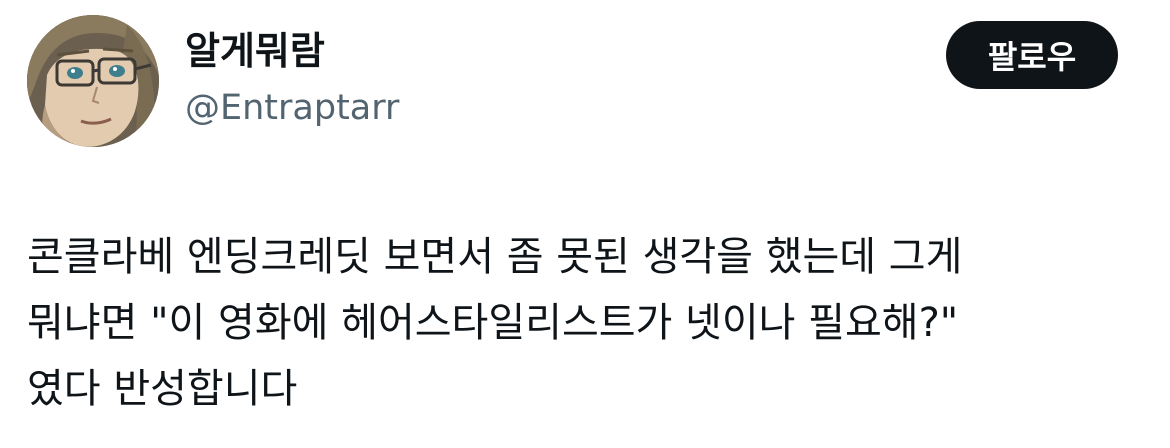  I want to click on tweet-text-line: 였다 반성합니다, so click(162, 389).